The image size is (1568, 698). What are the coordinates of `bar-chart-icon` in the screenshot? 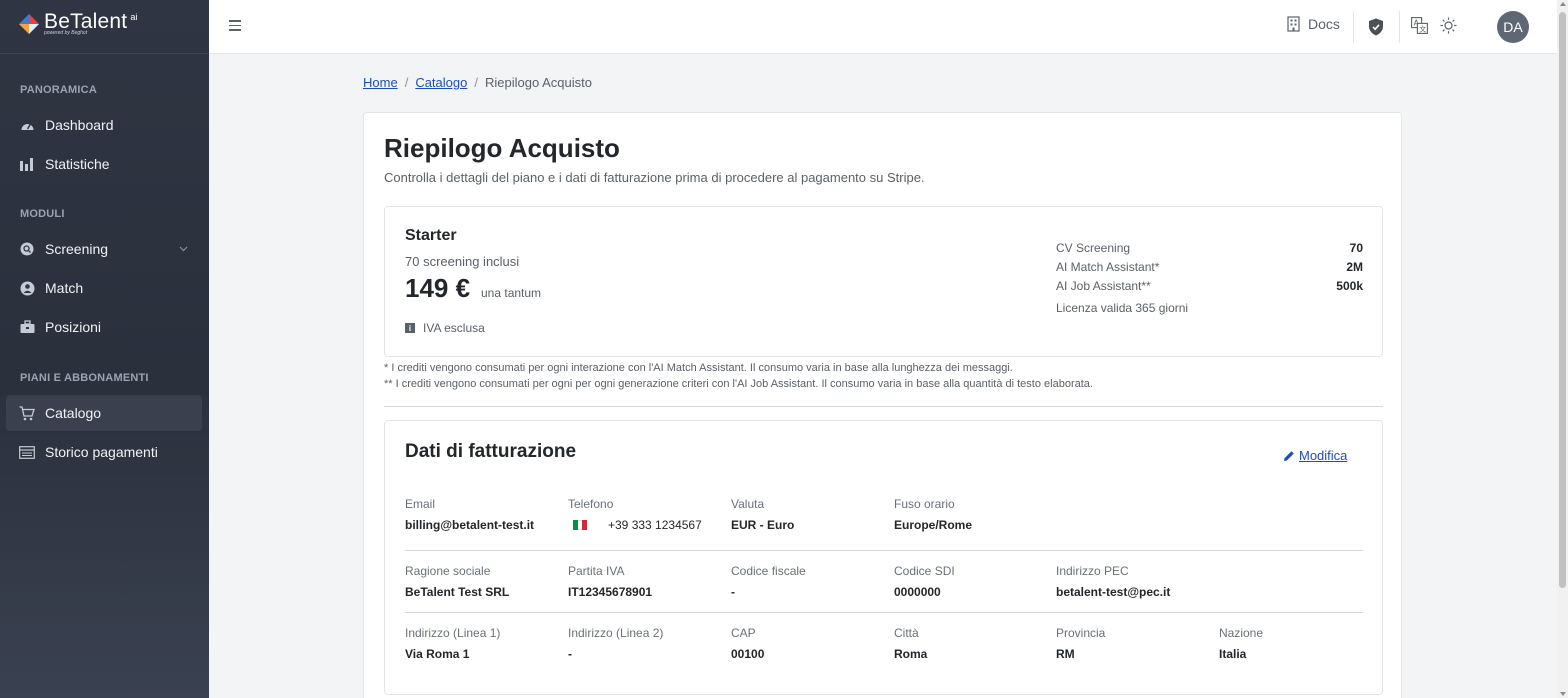 It's located at (27, 164).